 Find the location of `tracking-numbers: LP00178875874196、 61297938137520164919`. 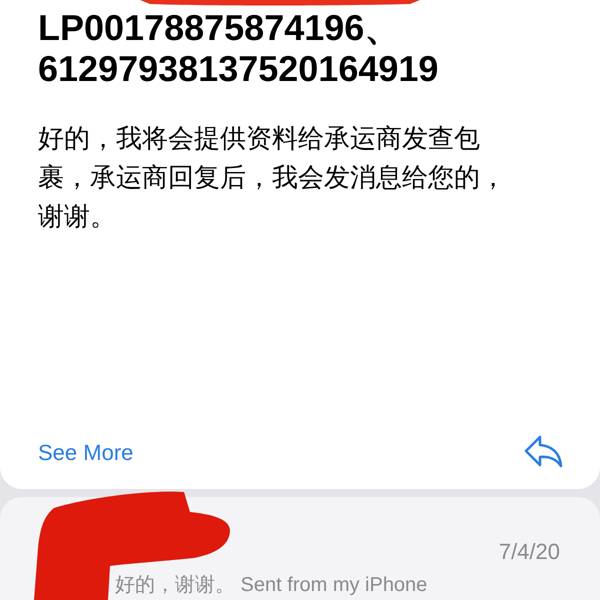

tracking-numbers: LP00178875874196、 61297938137520164919 is located at coordinates (238, 48).